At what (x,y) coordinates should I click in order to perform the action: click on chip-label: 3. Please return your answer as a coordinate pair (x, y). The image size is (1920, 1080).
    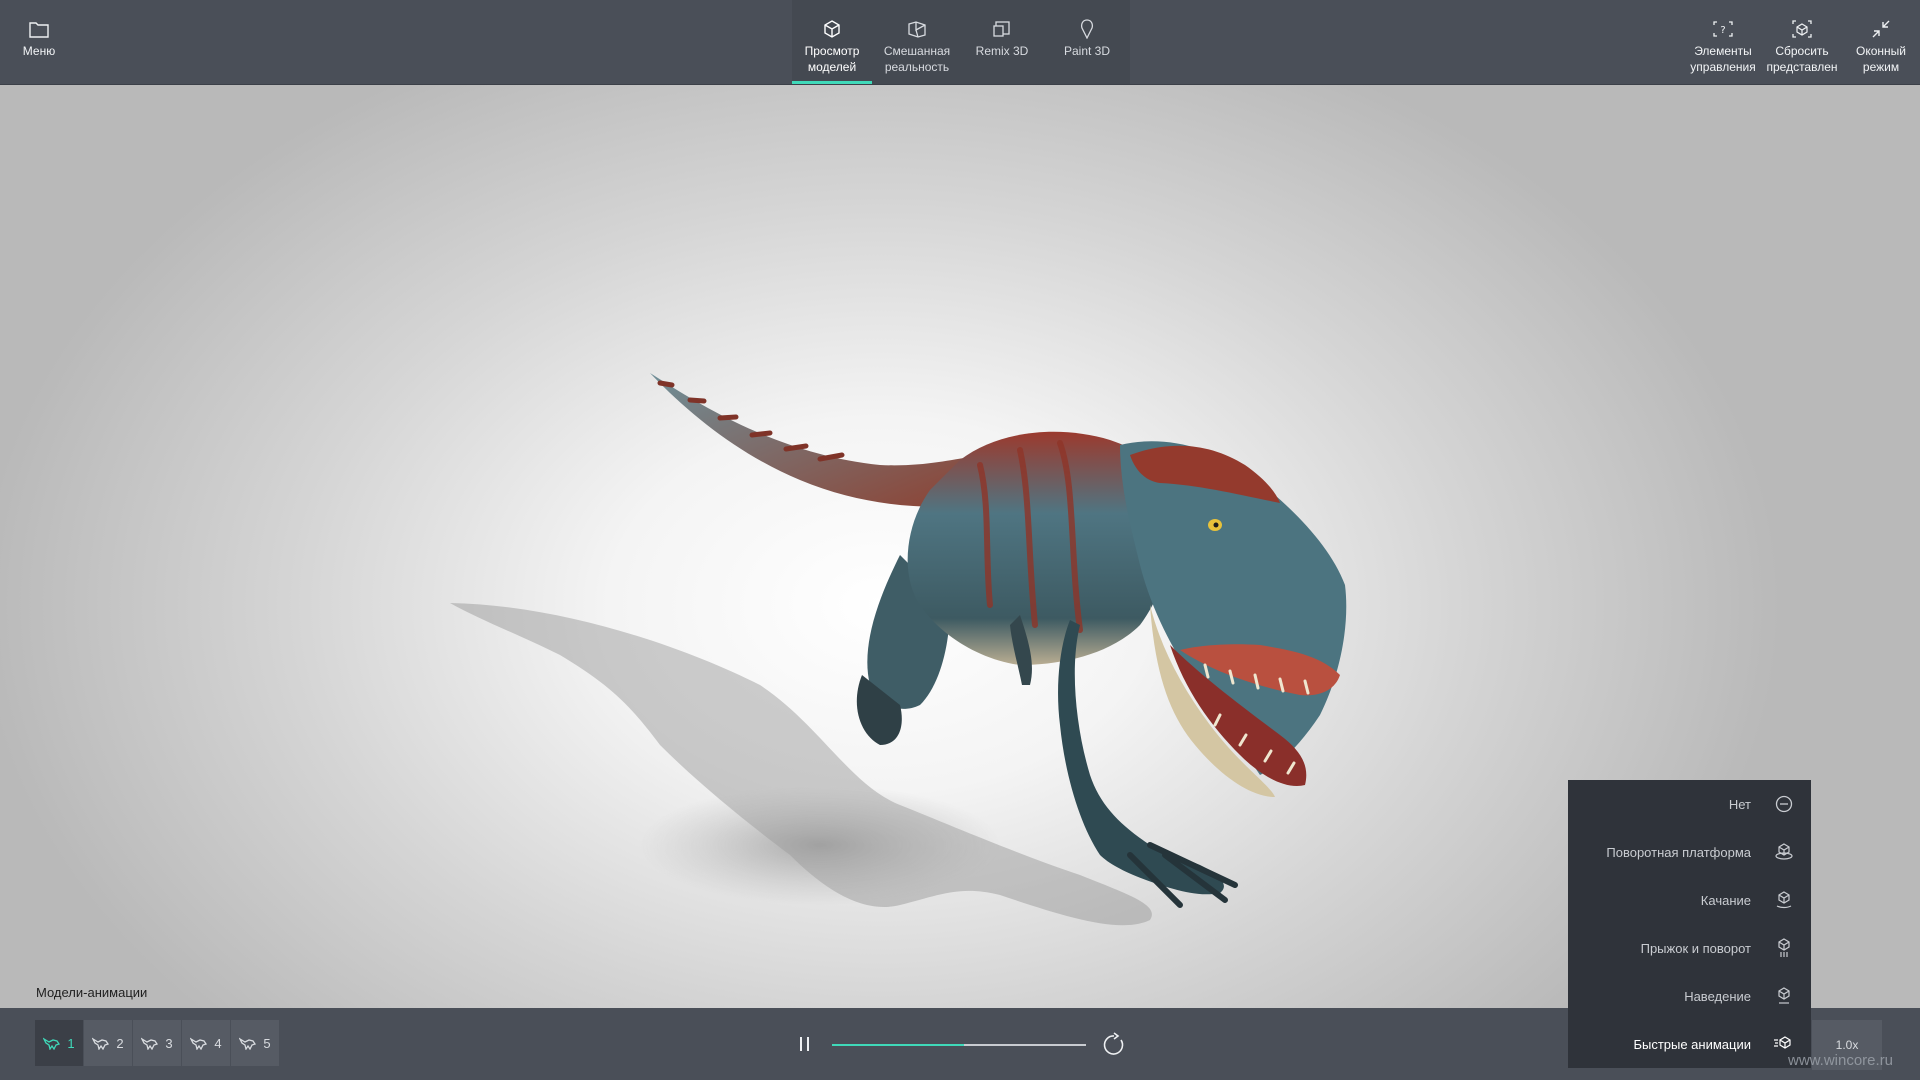
    Looking at the image, I should click on (169, 1043).